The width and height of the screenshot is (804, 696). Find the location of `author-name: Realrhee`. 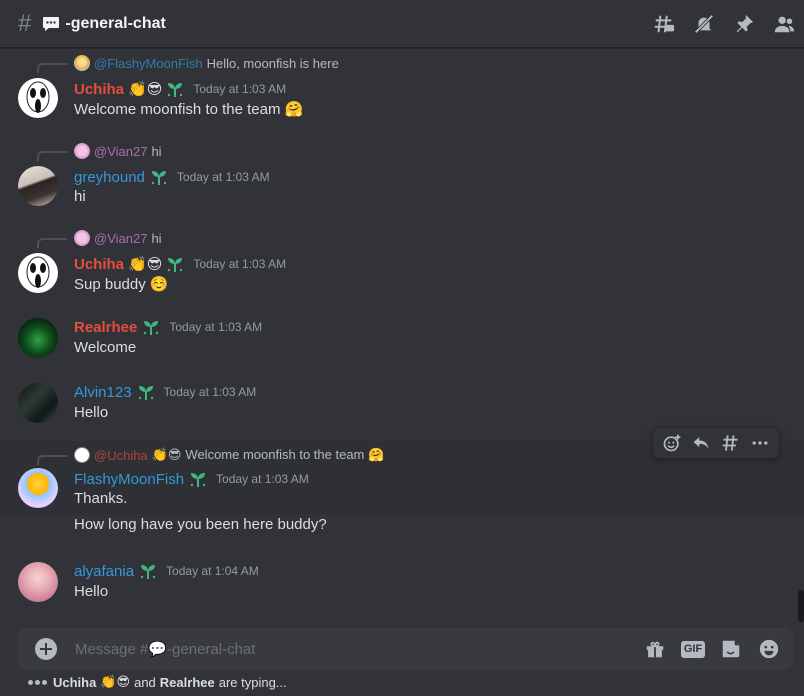

author-name: Realrhee is located at coordinates (105, 327).